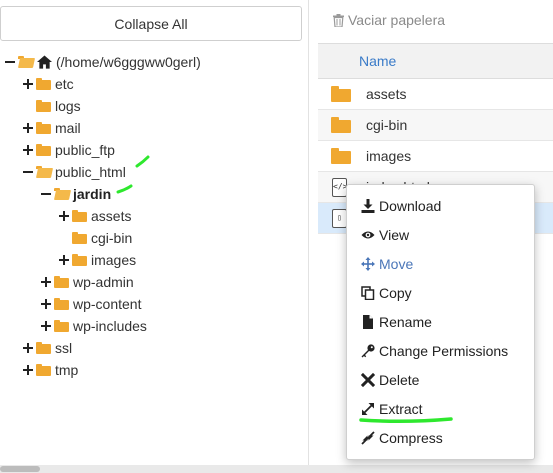 This screenshot has width=553, height=473. What do you see at coordinates (114, 260) in the screenshot?
I see `tree-label: images` at bounding box center [114, 260].